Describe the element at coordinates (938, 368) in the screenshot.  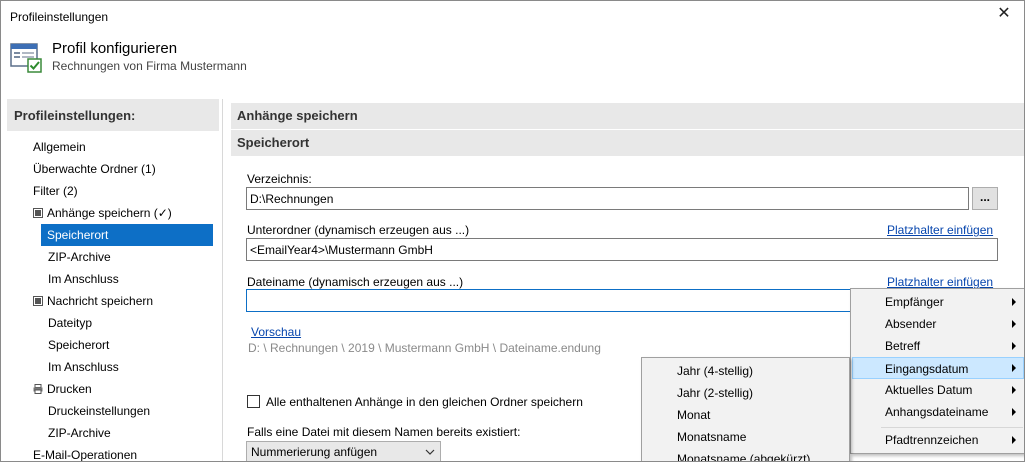
I see `menu-item-received-date: Eingangsdatum` at that location.